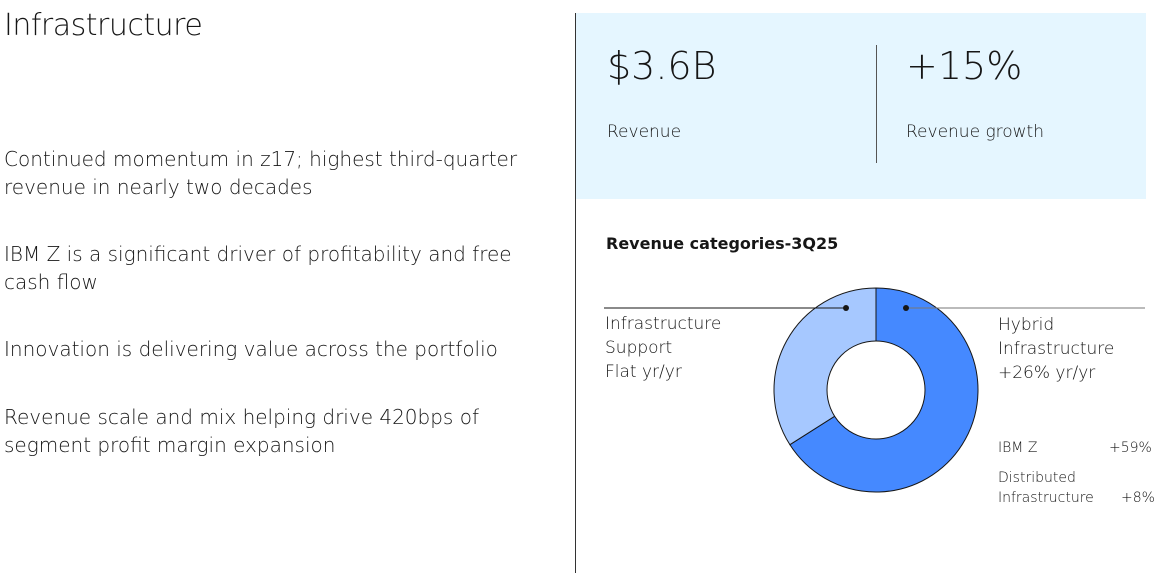  I want to click on distributed-label-line2: Infrastructure, so click(1046, 498).